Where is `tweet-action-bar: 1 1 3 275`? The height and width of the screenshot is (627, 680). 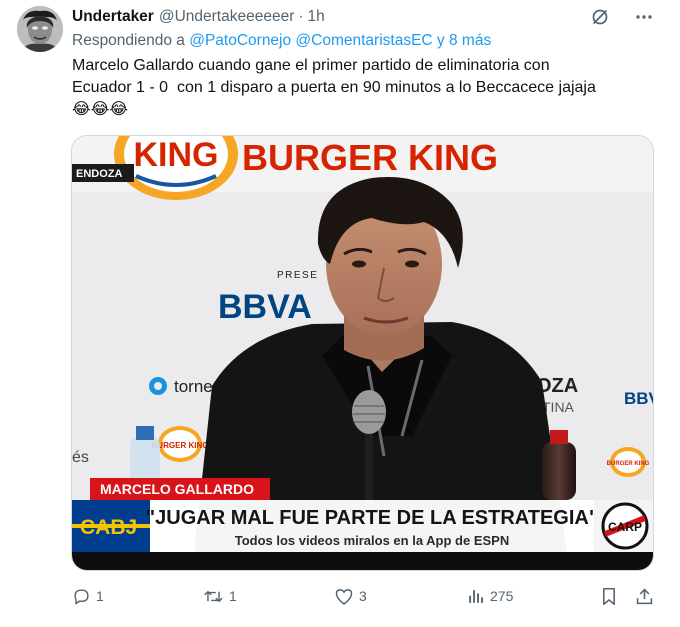 tweet-action-bar: 1 1 3 275 is located at coordinates (367, 596).